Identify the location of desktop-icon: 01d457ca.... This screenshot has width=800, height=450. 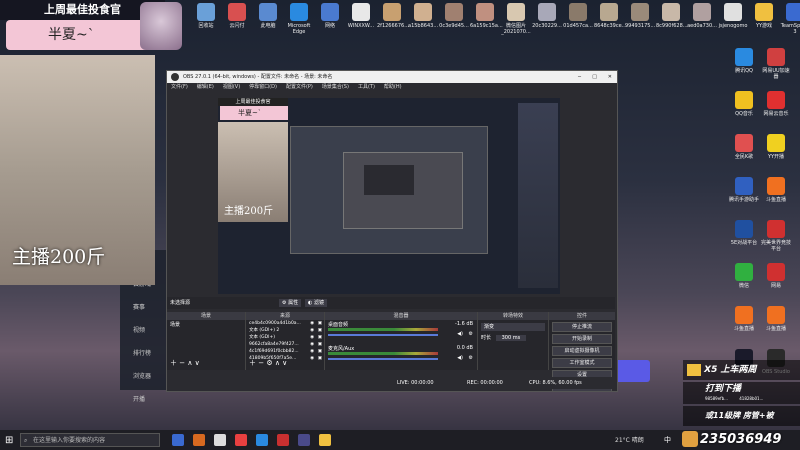
(578, 16).